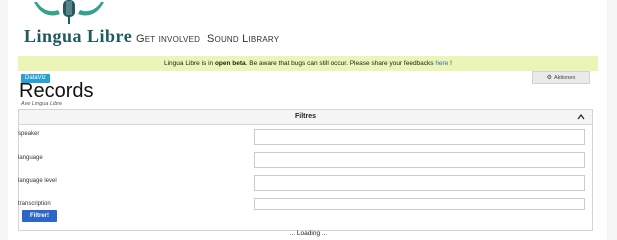 Image resolution: width=617 pixels, height=240 pixels. Describe the element at coordinates (243, 39) in the screenshot. I see `nav-sound-library: Sound Library` at that location.